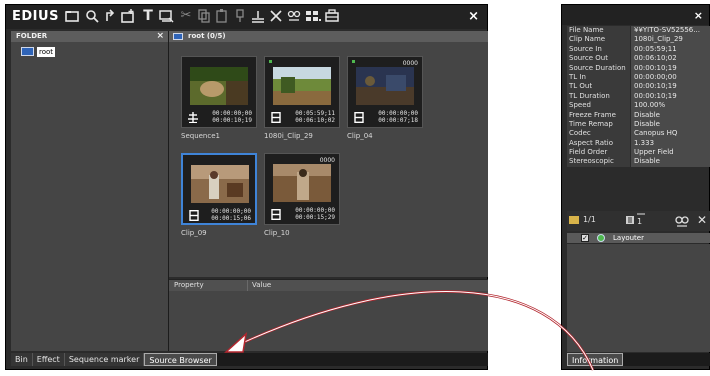 The image size is (710, 376). I want to click on clip-item: 0000 00:00:00;00 00:00:15;29 Clip_10, so click(303, 195).